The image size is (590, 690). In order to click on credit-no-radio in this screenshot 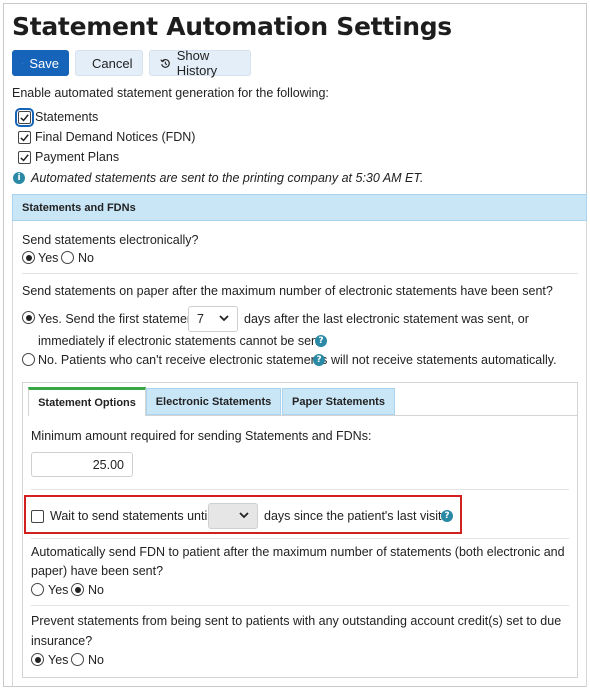, I will do `click(77, 659)`.